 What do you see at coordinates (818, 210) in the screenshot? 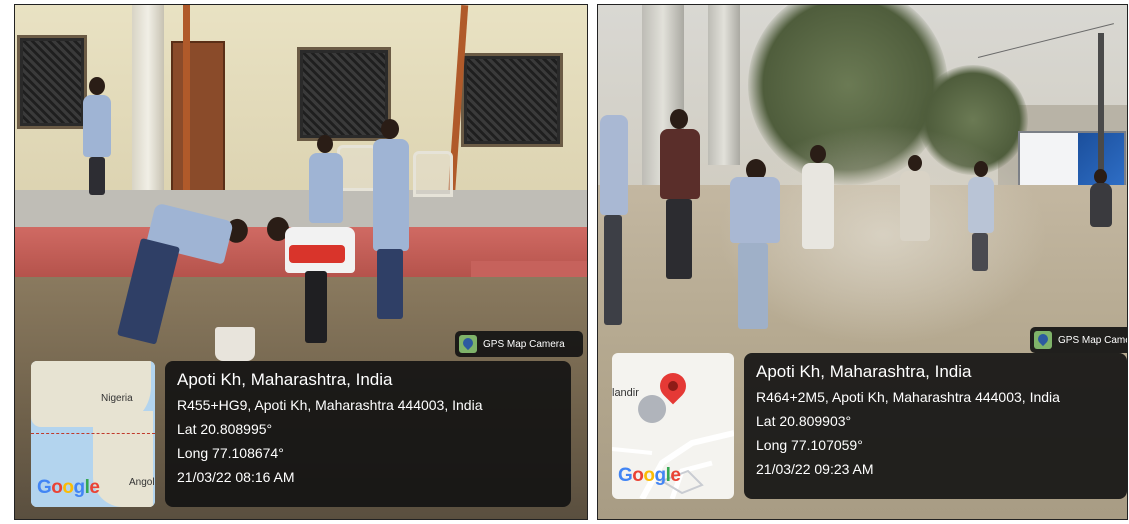
I see `person-white-kurta` at bounding box center [818, 210].